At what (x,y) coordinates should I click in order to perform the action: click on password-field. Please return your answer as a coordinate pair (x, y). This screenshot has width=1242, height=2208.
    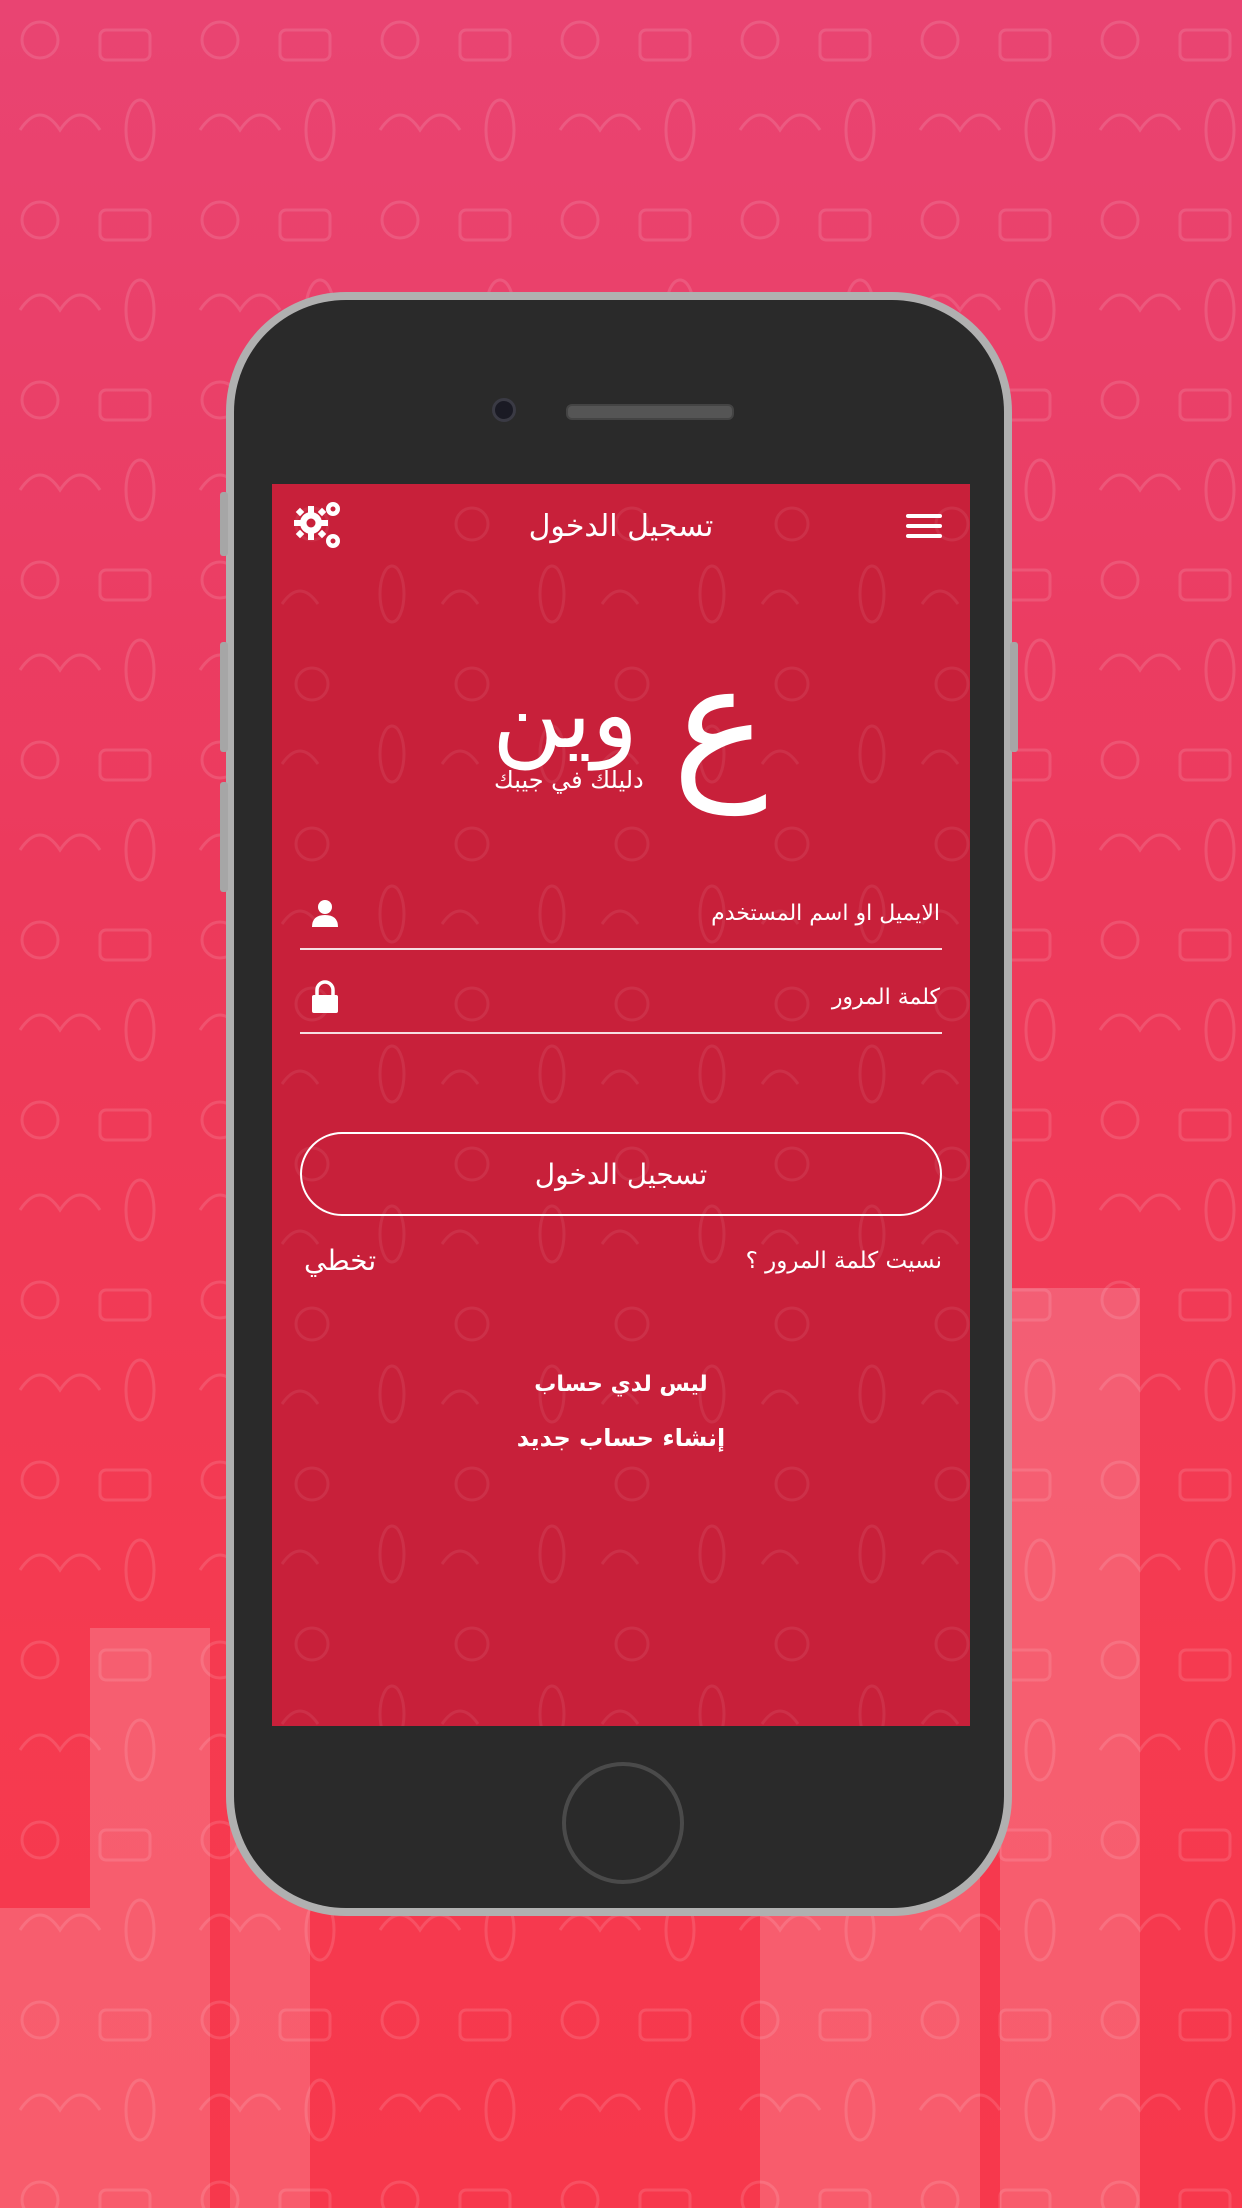
    Looking at the image, I should click on (621, 998).